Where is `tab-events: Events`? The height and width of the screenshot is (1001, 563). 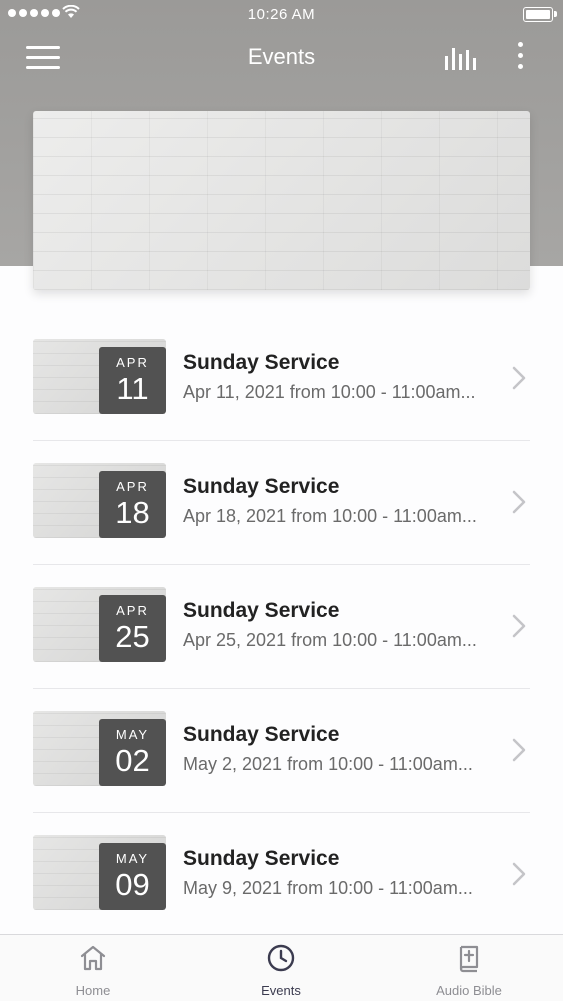
tab-events: Events is located at coordinates (281, 968).